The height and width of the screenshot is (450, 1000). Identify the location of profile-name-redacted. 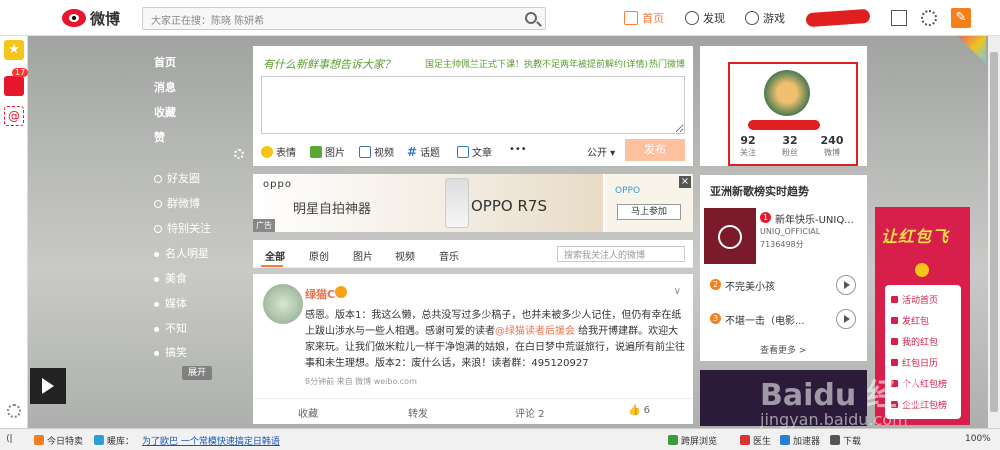
(784, 125).